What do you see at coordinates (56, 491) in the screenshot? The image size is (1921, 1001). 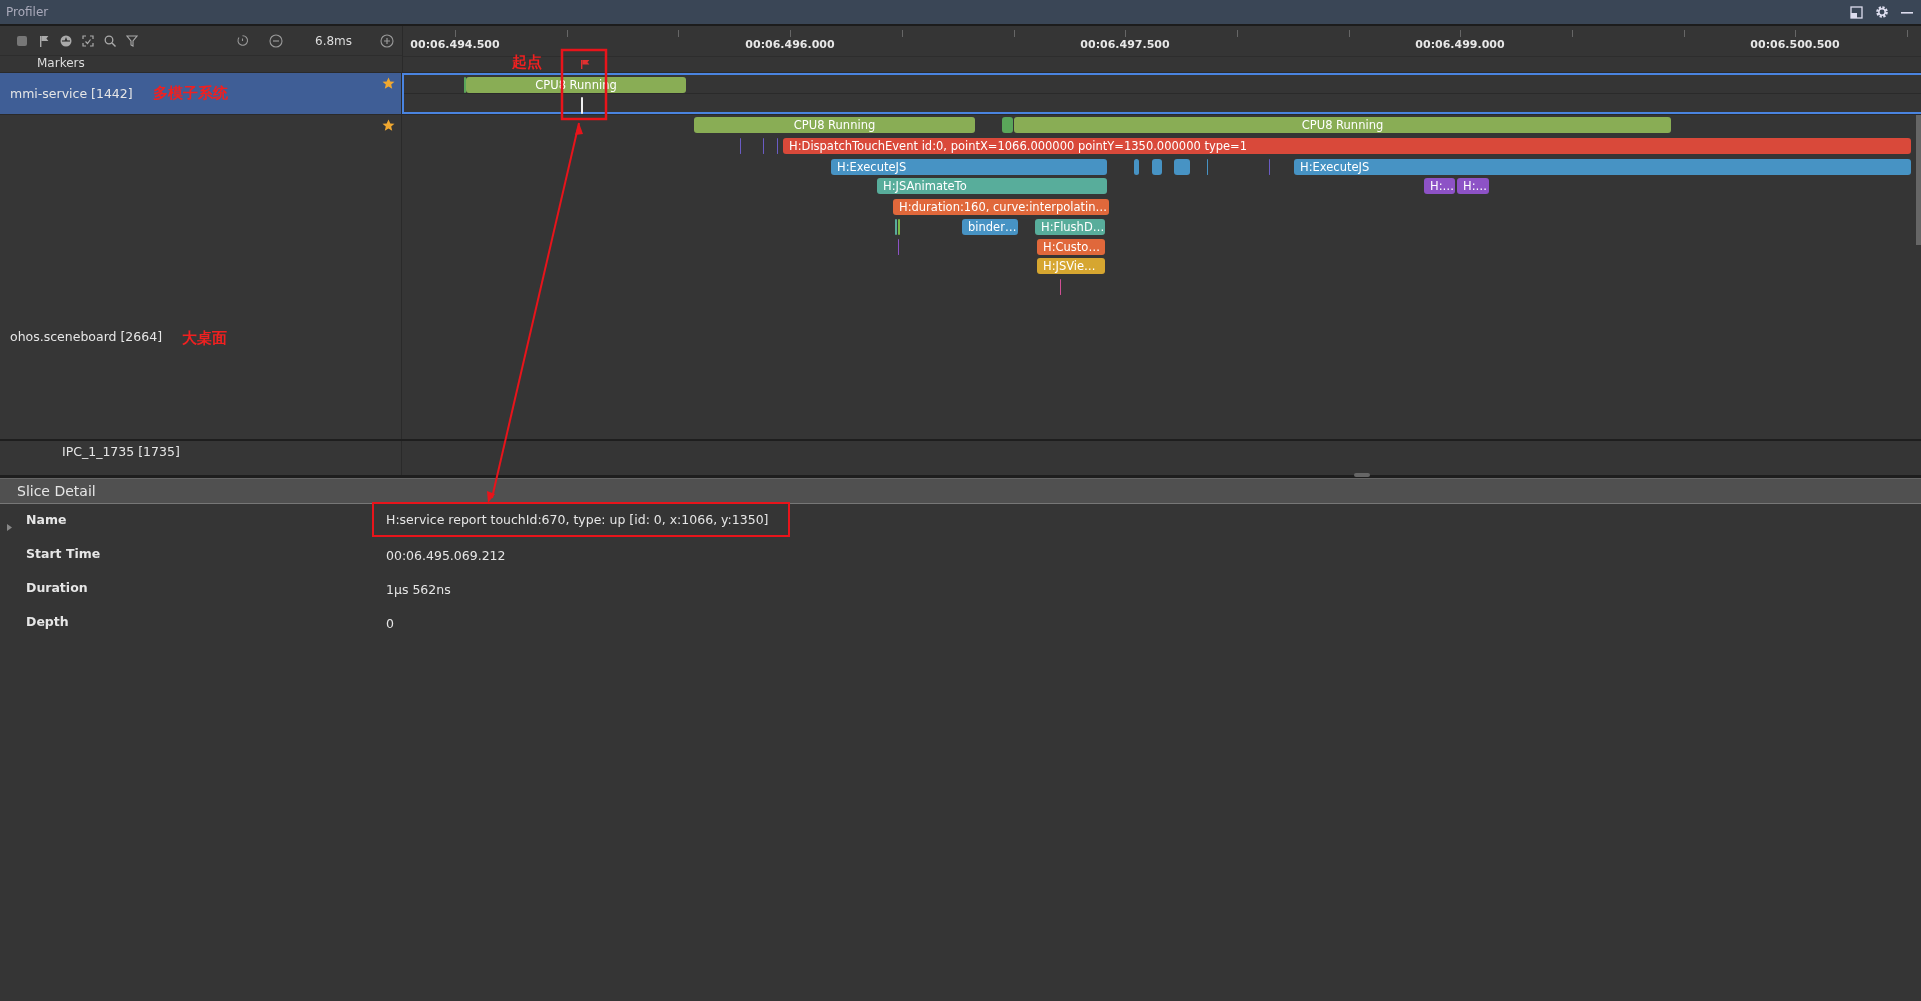 I see `panel-title: Slice Detail` at bounding box center [56, 491].